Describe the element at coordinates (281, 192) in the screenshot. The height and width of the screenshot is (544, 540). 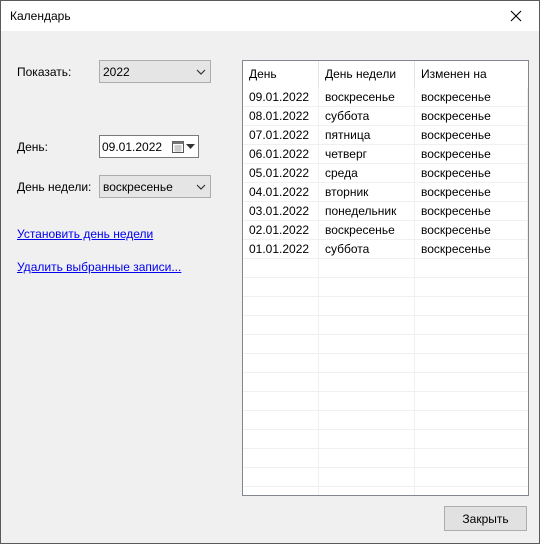
I see `cell-day: 04.01.2022` at that location.